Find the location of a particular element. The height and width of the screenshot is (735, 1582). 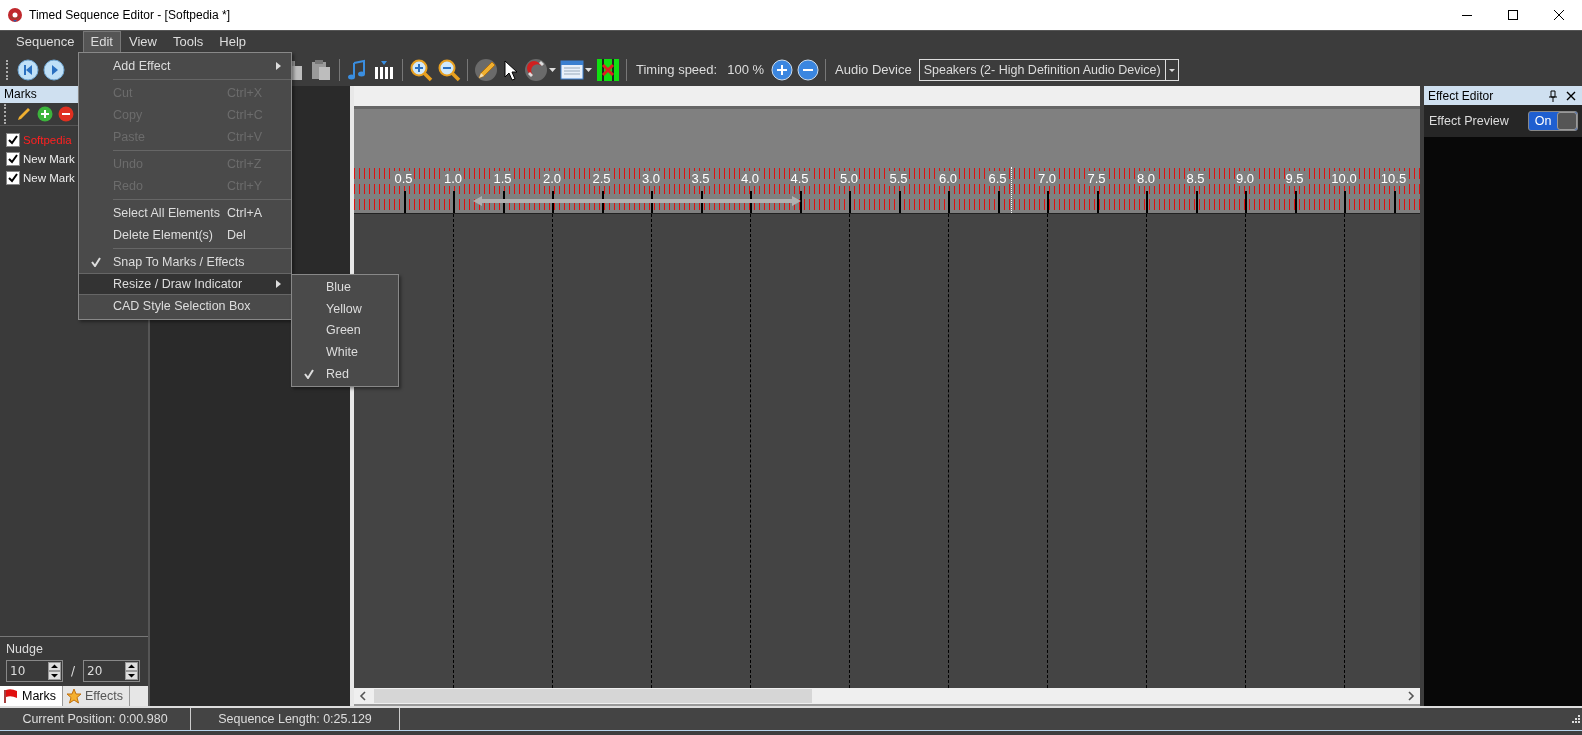

menu-item: Help is located at coordinates (233, 42).